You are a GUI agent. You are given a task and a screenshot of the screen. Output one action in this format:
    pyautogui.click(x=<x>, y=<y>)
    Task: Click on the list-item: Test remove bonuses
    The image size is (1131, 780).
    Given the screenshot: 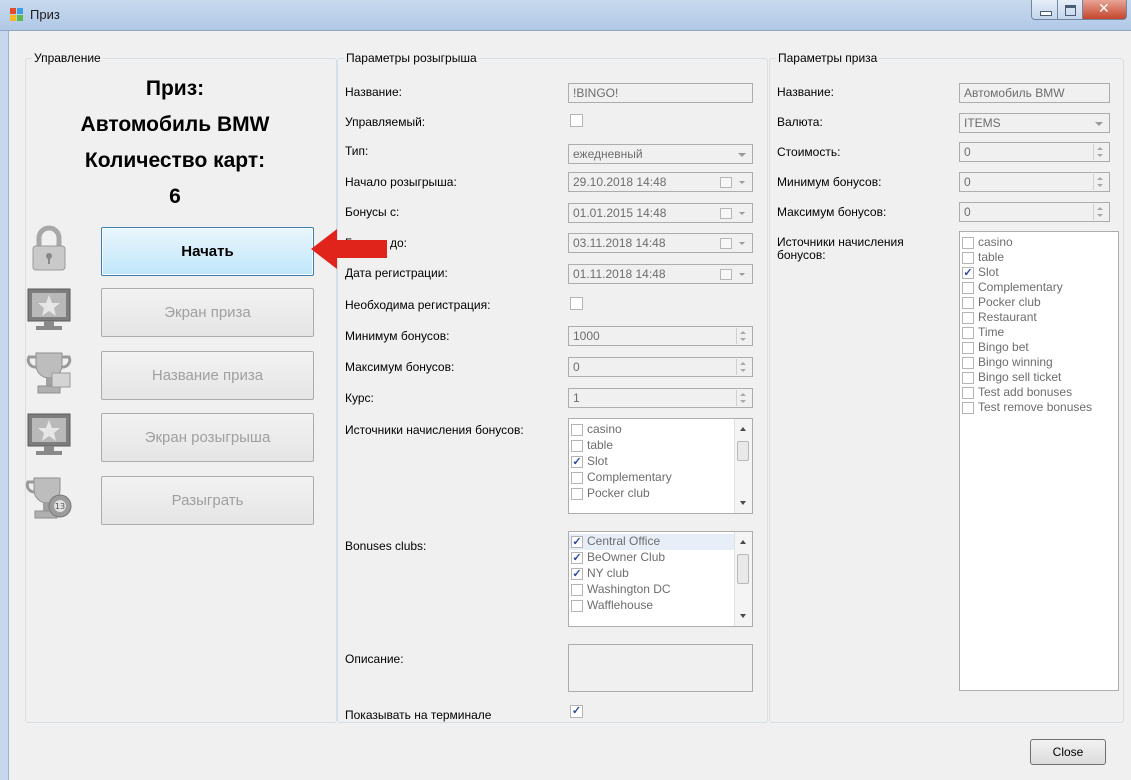 What is the action you would take?
    pyautogui.click(x=1039, y=407)
    